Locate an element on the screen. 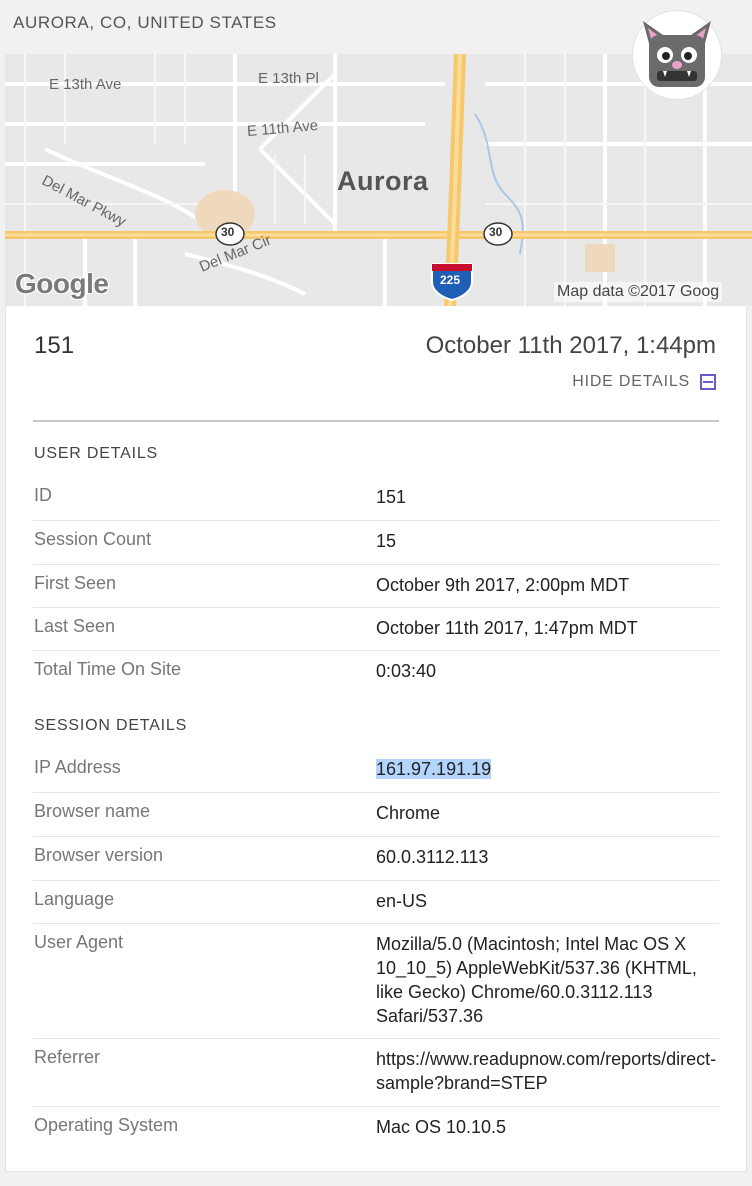 The width and height of the screenshot is (752, 1186). detail-row-operating-system: Operating System Mac OS 10.10.5 is located at coordinates (376, 1129).